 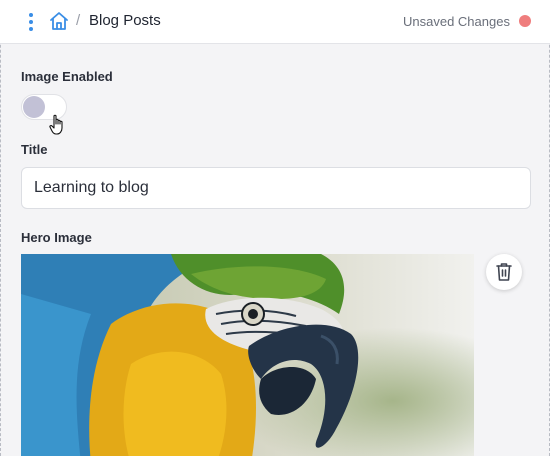 What do you see at coordinates (56, 237) in the screenshot?
I see `hero-image-label: Hero Image` at bounding box center [56, 237].